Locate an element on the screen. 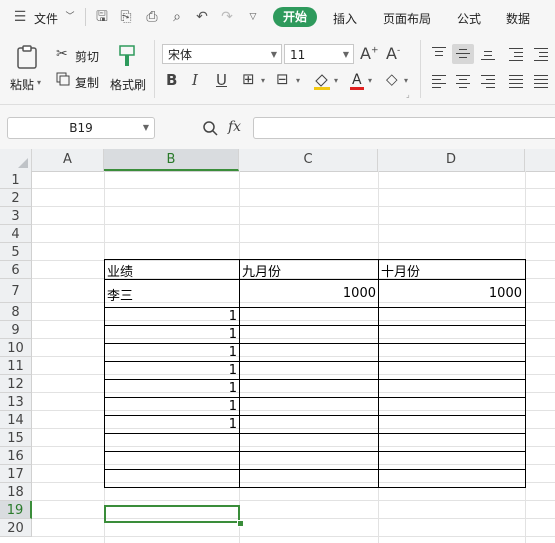  cell-c6: 九月份 is located at coordinates (261, 270).